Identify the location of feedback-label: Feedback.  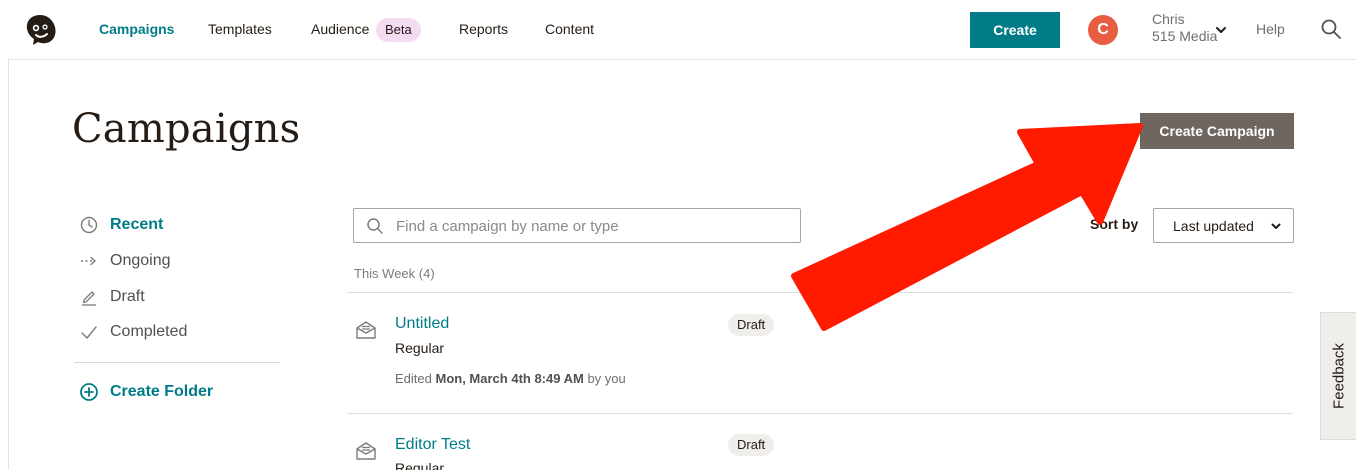
(1338, 376).